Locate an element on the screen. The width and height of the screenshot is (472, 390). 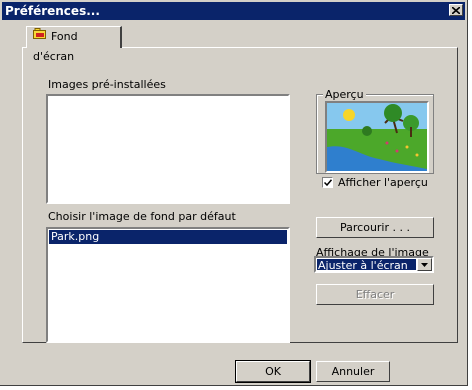
clear-button: Effacer is located at coordinates (375, 294).